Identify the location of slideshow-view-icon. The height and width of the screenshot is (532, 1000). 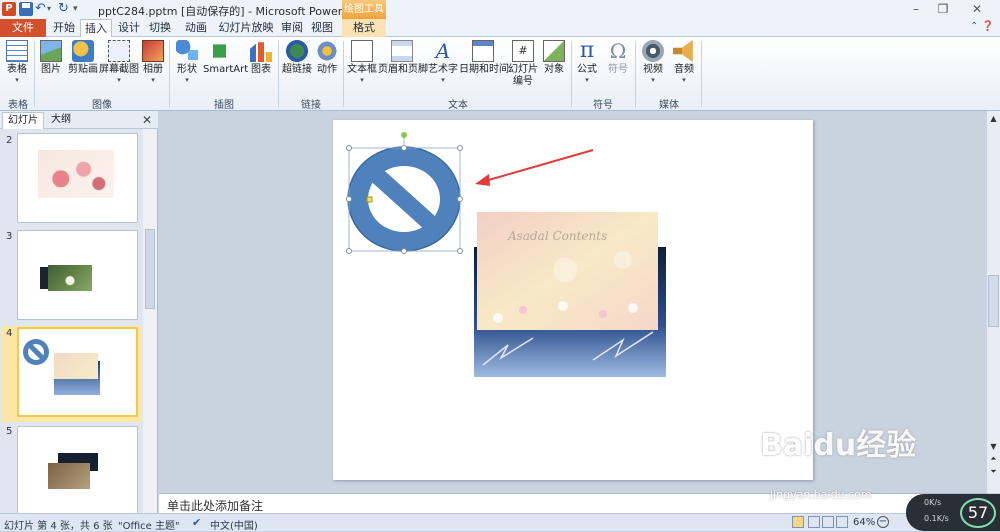
(842, 522).